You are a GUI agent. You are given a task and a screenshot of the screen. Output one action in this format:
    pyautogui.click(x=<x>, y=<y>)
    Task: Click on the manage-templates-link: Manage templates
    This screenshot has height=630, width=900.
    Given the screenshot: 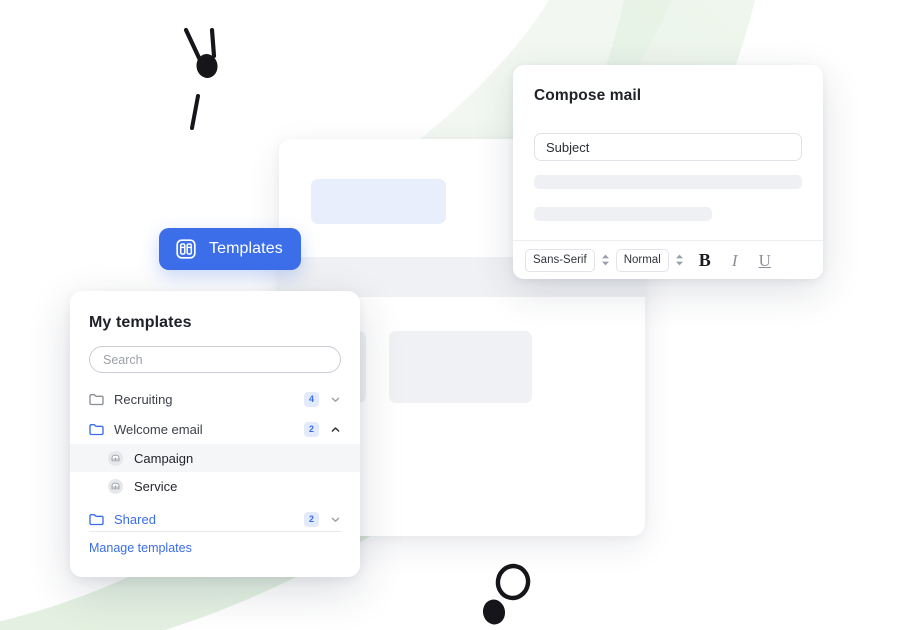 What is the action you would take?
    pyautogui.click(x=140, y=548)
    